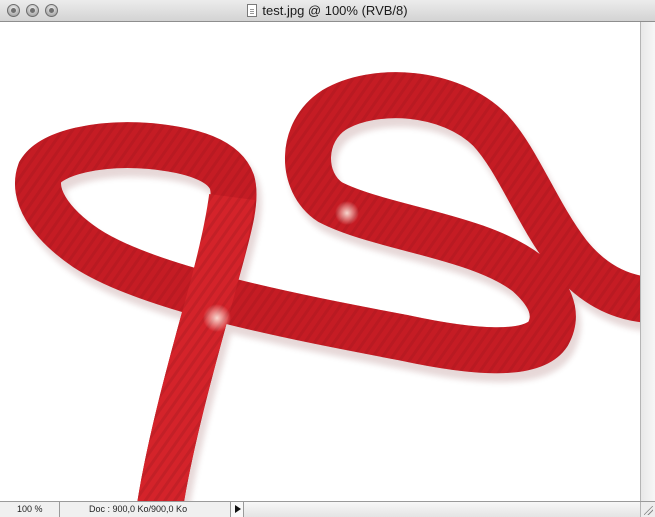 The height and width of the screenshot is (517, 655). I want to click on horizontal-scrollbar, so click(442, 509).